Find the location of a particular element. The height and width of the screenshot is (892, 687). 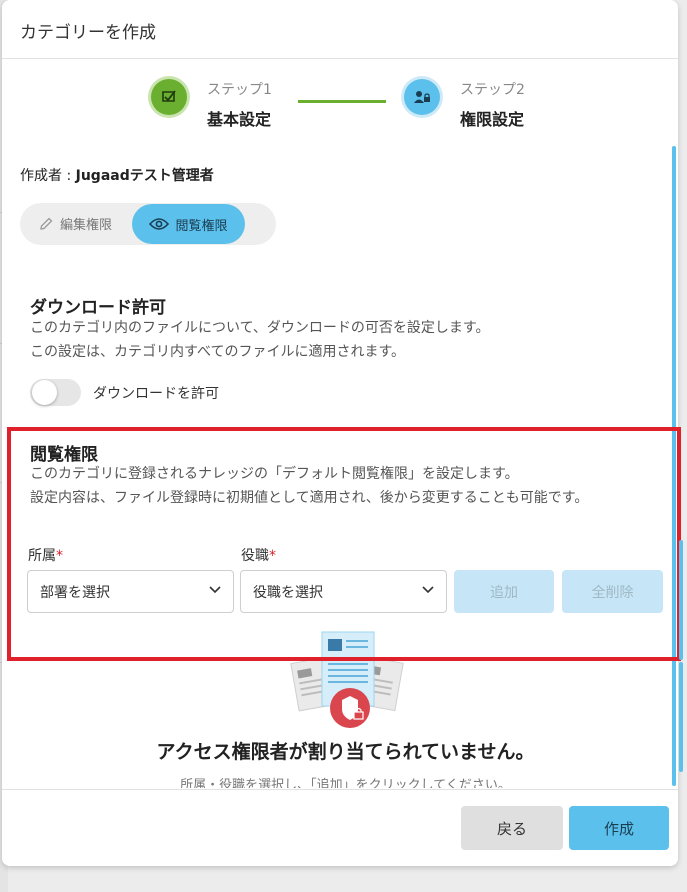

empty-state-description: 所属・役職を選択し、「追加」をクリックしてください。 is located at coordinates (345, 783).